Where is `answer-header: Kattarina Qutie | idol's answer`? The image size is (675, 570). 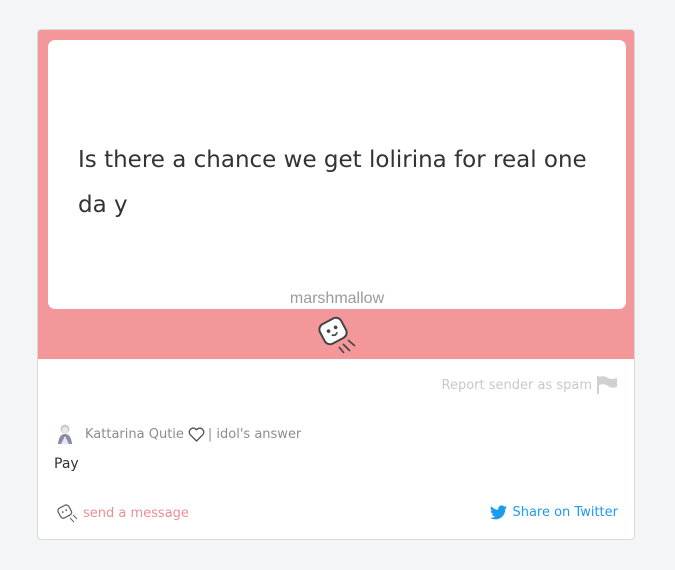 answer-header: Kattarina Qutie | idol's answer is located at coordinates (177, 434).